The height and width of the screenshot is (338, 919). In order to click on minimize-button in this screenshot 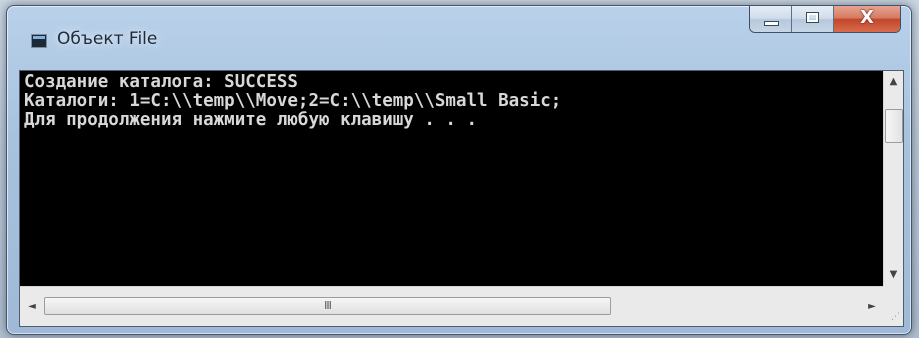, I will do `click(771, 19)`.